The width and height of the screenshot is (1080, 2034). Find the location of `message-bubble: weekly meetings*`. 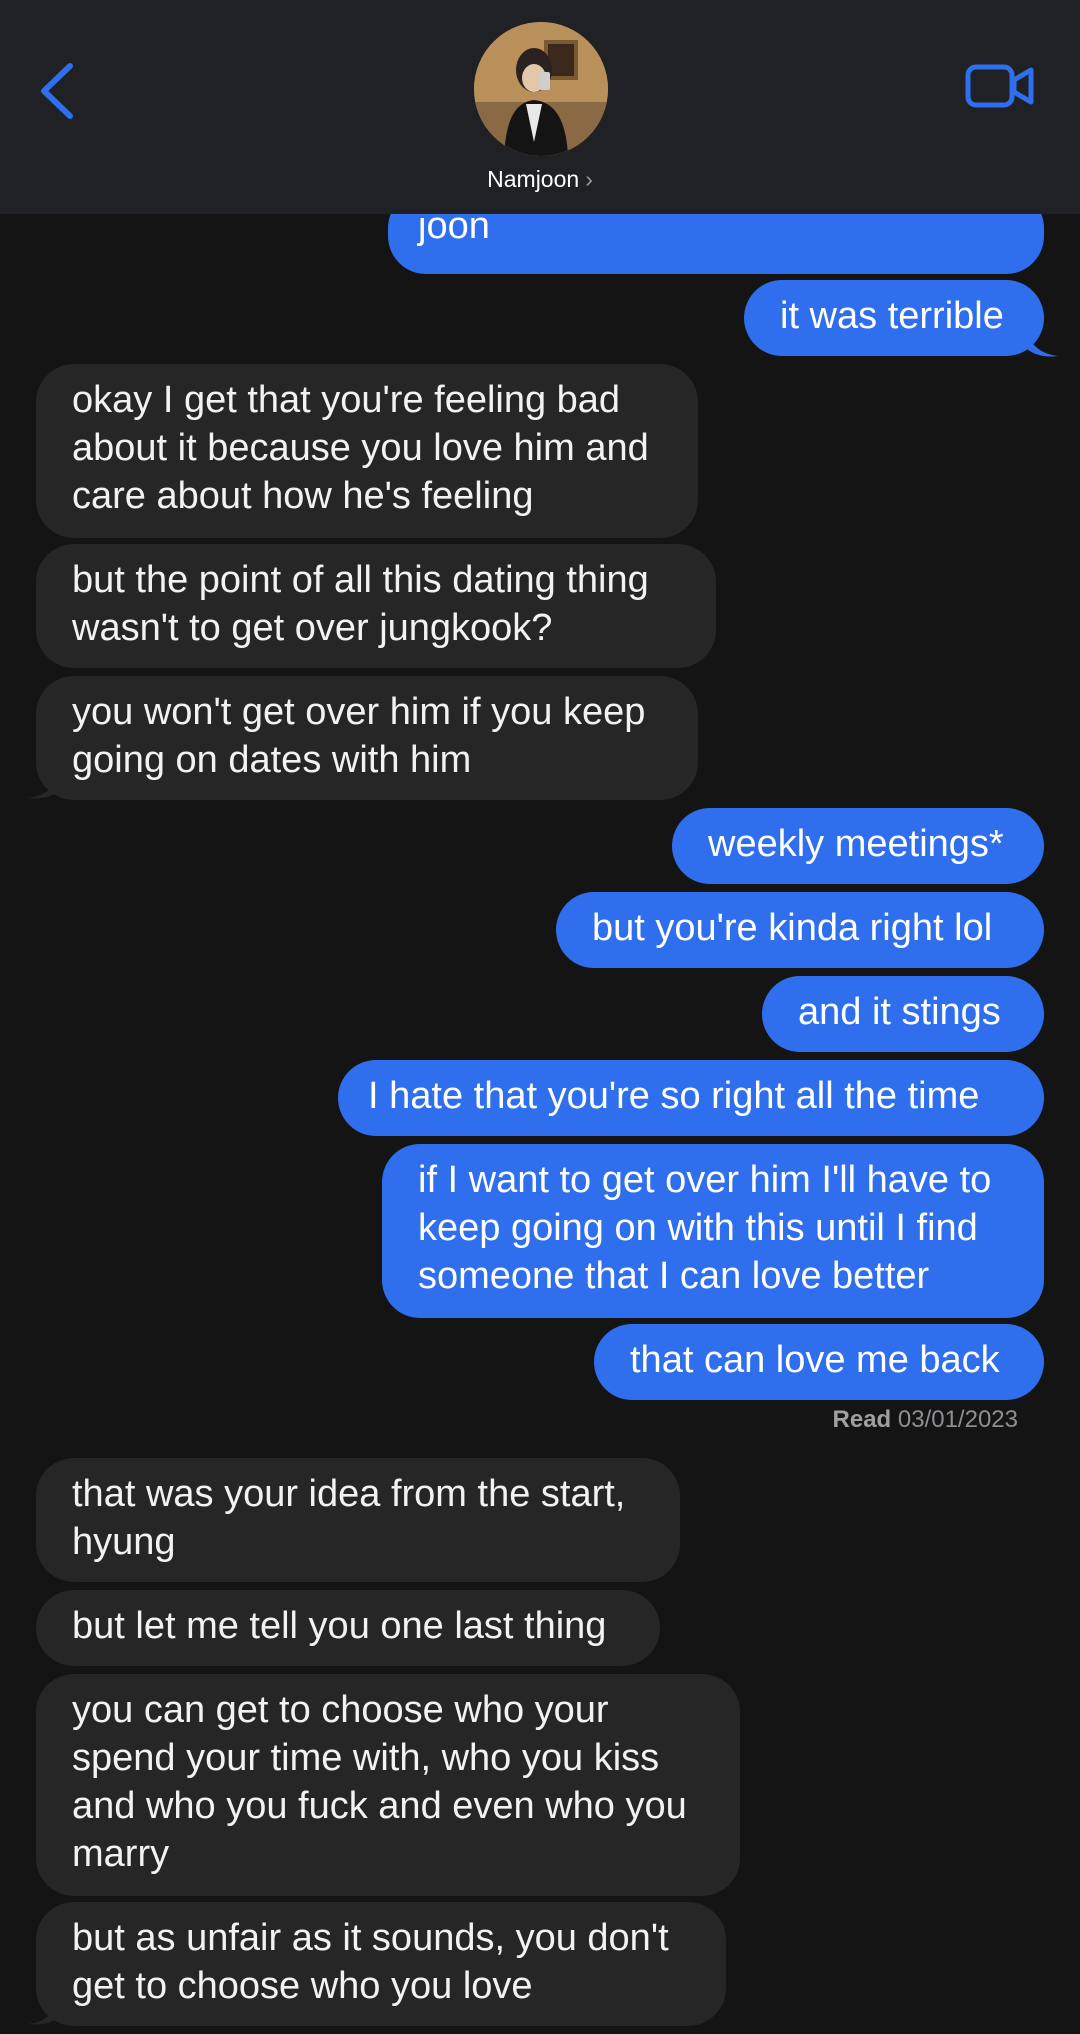

message-bubble: weekly meetings* is located at coordinates (858, 846).